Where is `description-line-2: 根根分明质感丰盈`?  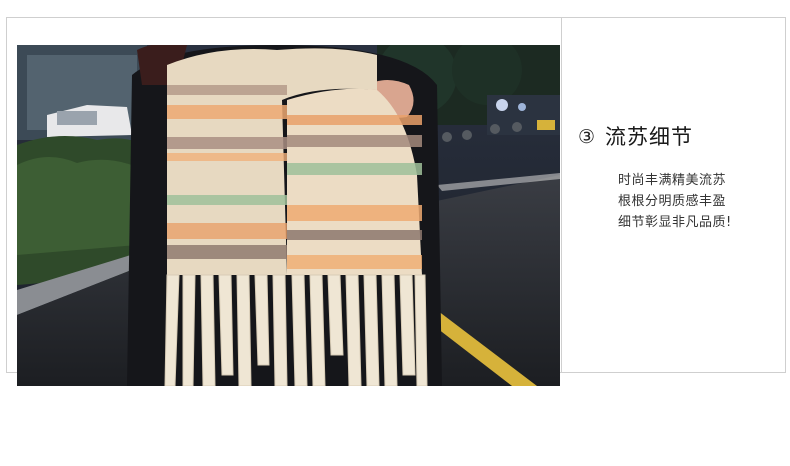 description-line-2: 根根分明质感丰盈 is located at coordinates (672, 201).